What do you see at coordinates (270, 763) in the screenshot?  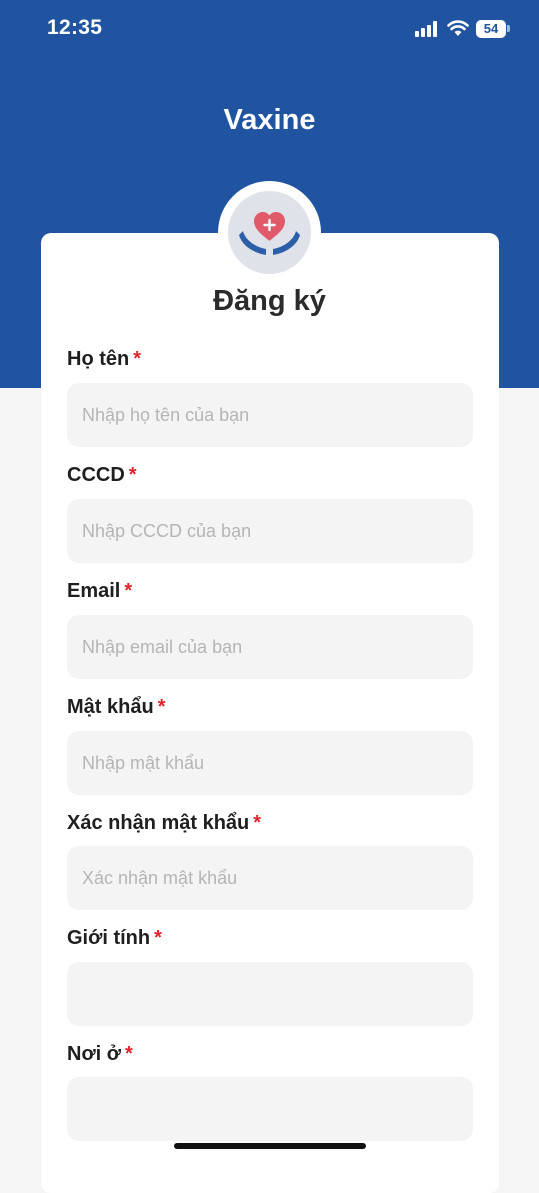 I see `password-input` at bounding box center [270, 763].